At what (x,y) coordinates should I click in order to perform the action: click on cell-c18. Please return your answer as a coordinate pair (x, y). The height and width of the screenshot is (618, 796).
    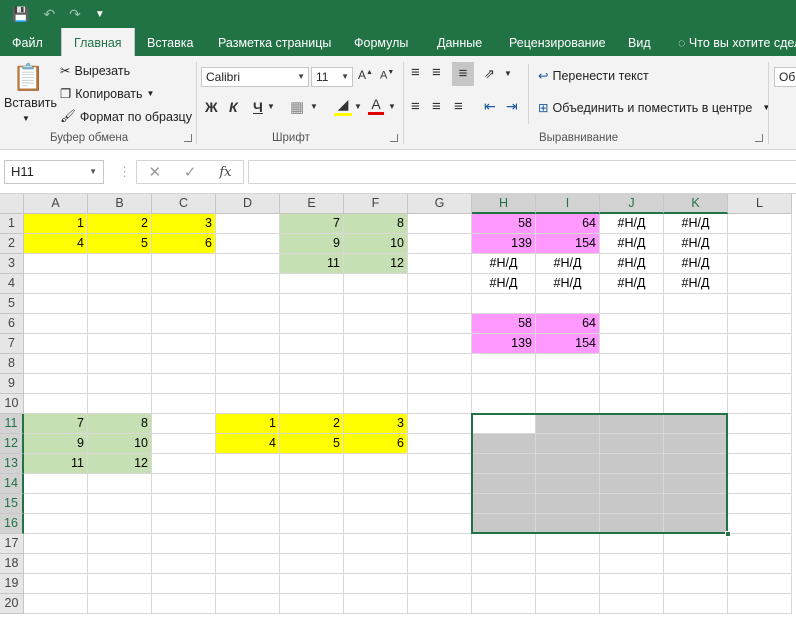
    Looking at the image, I should click on (184, 564).